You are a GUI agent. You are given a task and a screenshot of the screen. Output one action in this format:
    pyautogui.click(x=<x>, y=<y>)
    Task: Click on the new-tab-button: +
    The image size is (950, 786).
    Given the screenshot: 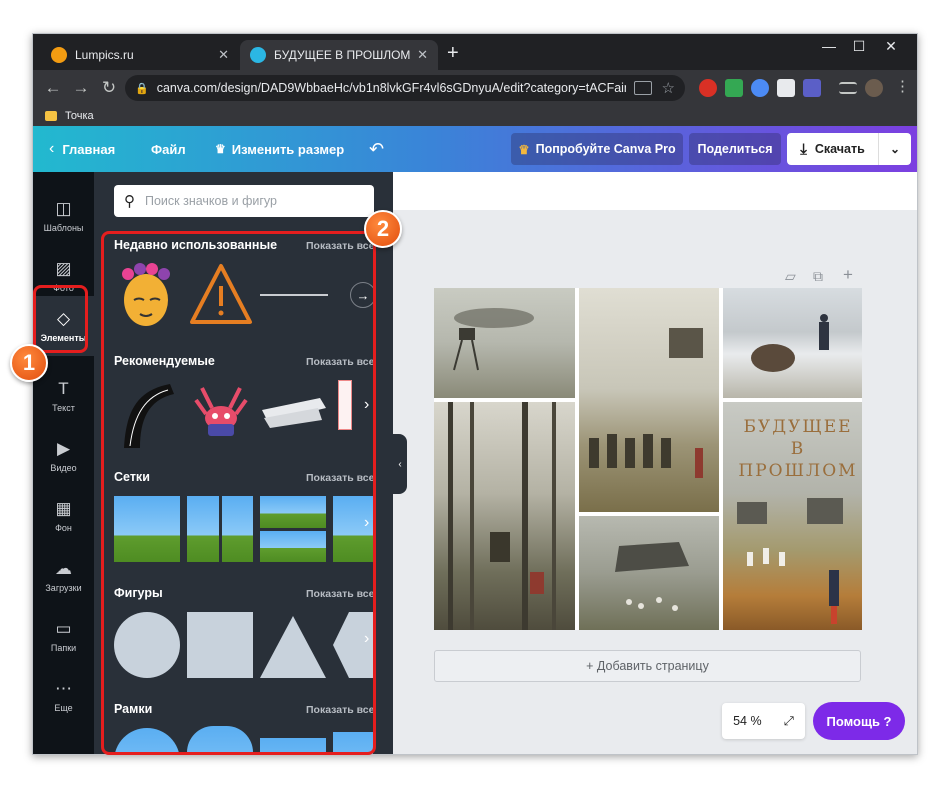 What is the action you would take?
    pyautogui.click(x=453, y=53)
    